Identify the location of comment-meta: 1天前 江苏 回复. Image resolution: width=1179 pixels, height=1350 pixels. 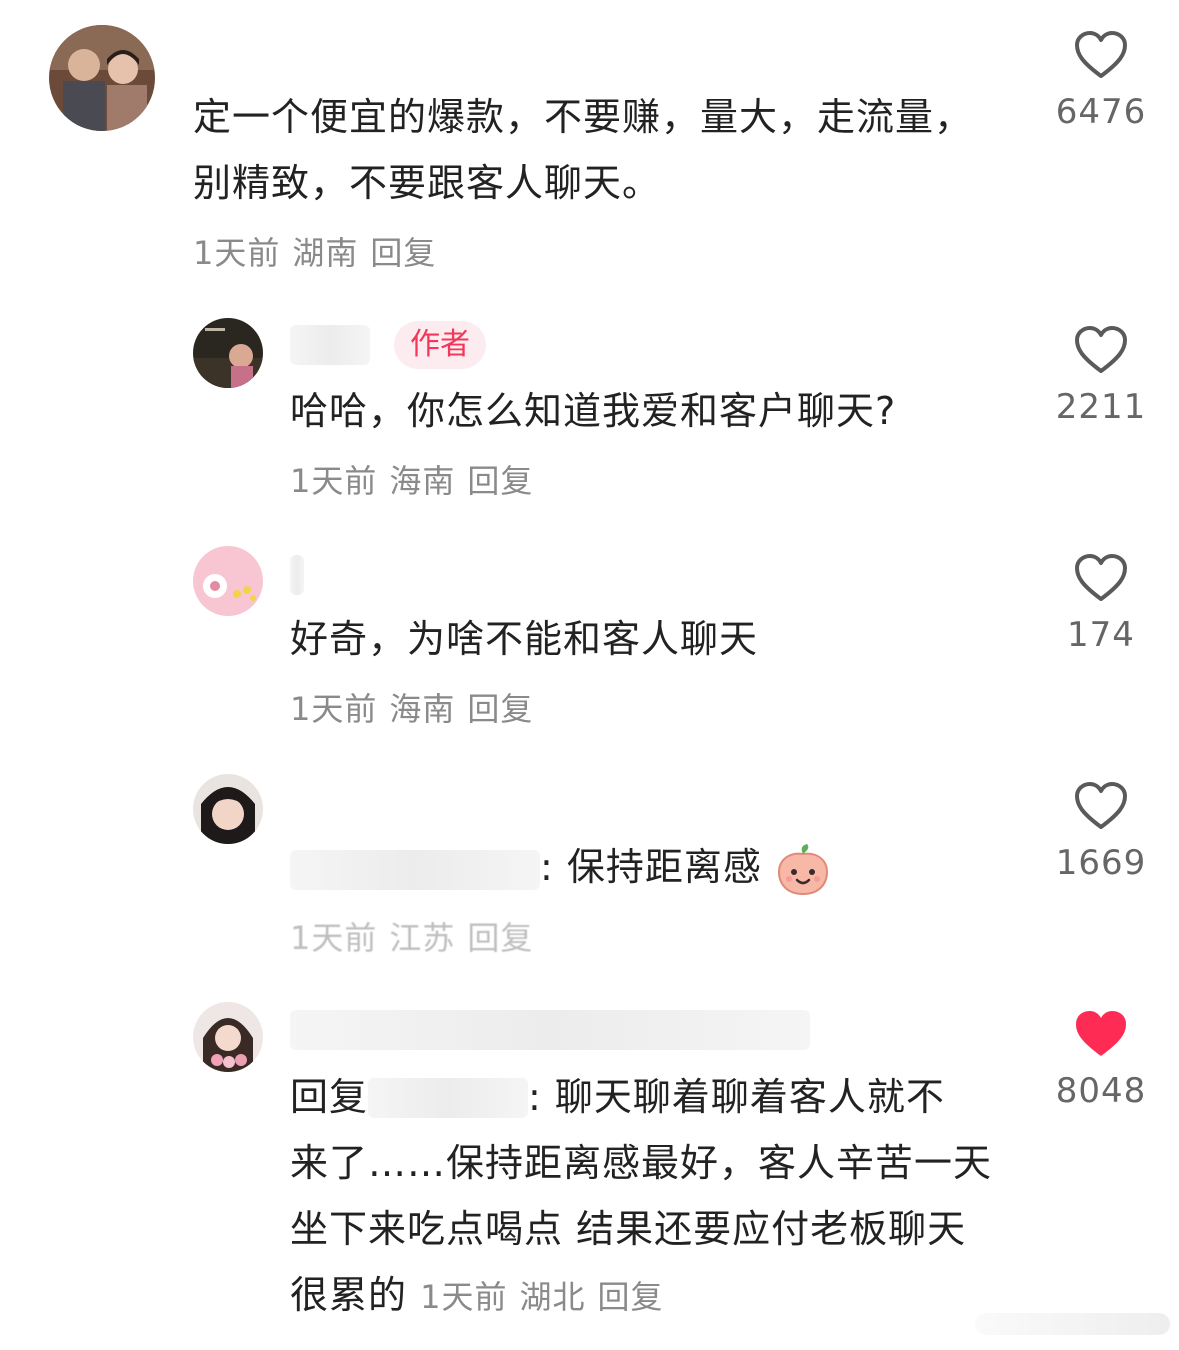
(417, 938).